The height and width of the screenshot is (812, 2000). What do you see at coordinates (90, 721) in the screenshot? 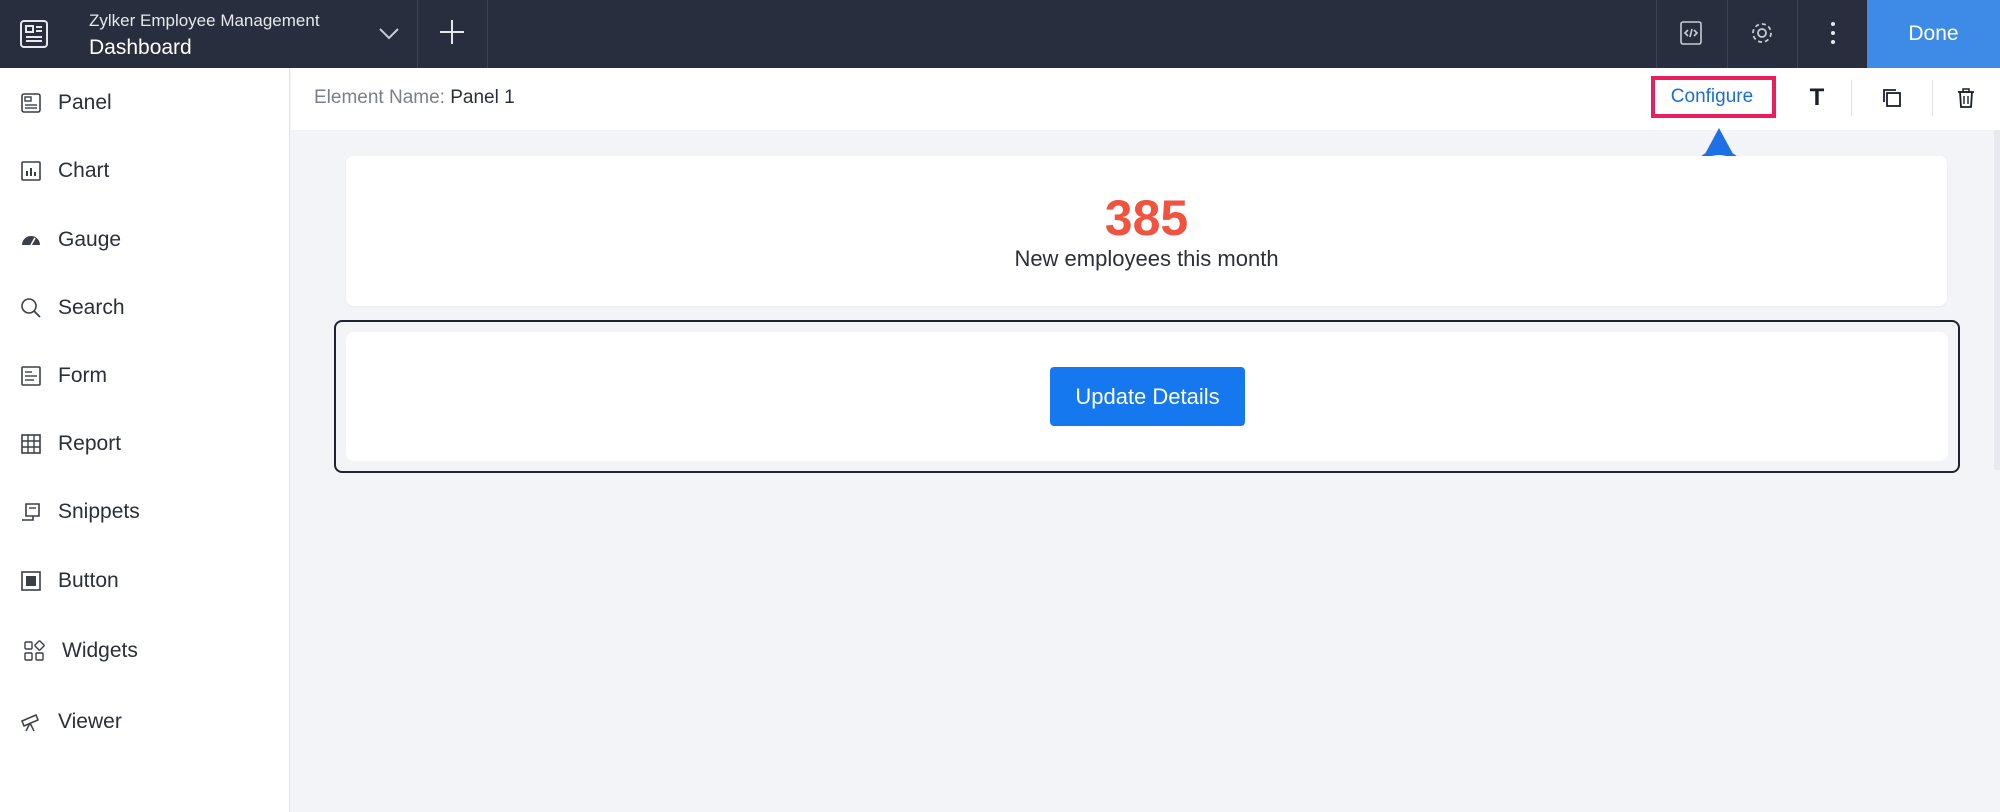
I see `sidebar-item-label: Viewer` at bounding box center [90, 721].